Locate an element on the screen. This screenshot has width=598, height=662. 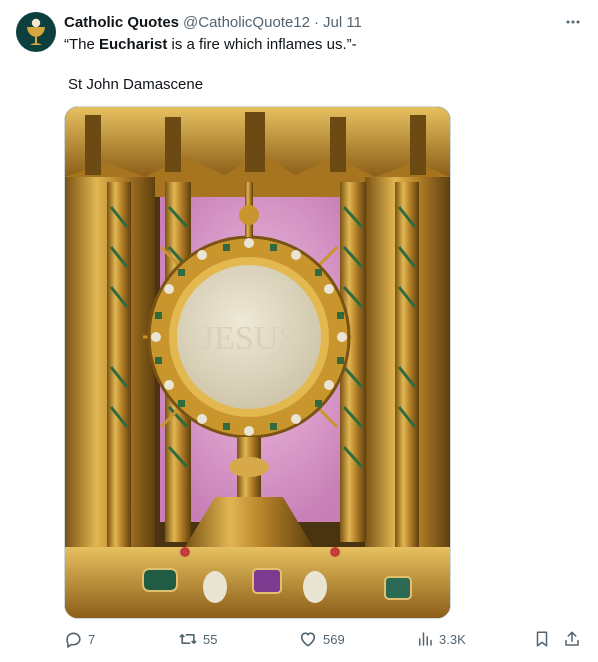
quote-rest: is a fire which inflames us.”- is located at coordinates (262, 44).